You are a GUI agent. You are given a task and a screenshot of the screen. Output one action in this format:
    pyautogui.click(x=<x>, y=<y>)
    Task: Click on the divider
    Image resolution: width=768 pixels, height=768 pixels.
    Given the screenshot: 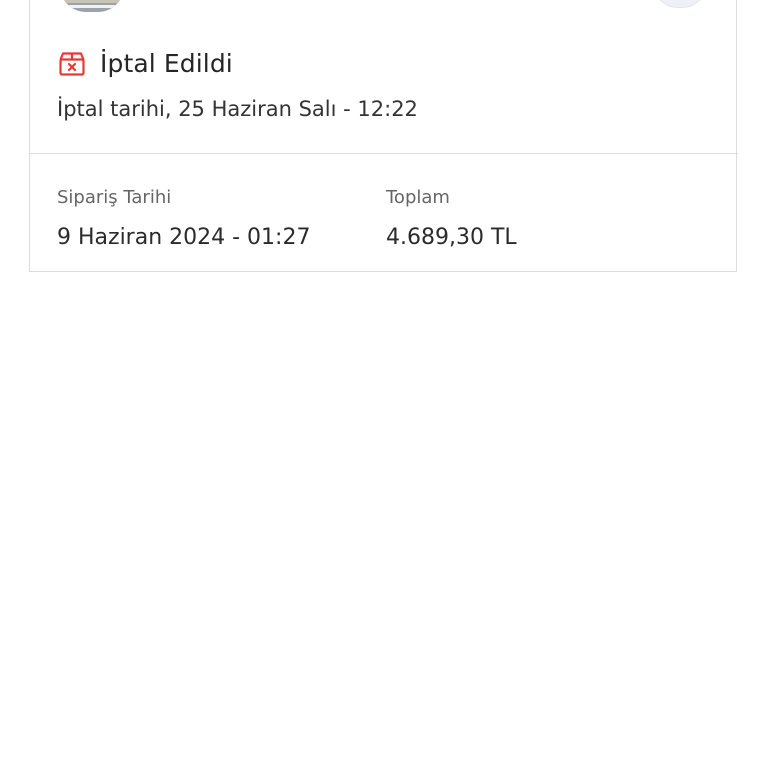 What is the action you would take?
    pyautogui.click(x=383, y=153)
    